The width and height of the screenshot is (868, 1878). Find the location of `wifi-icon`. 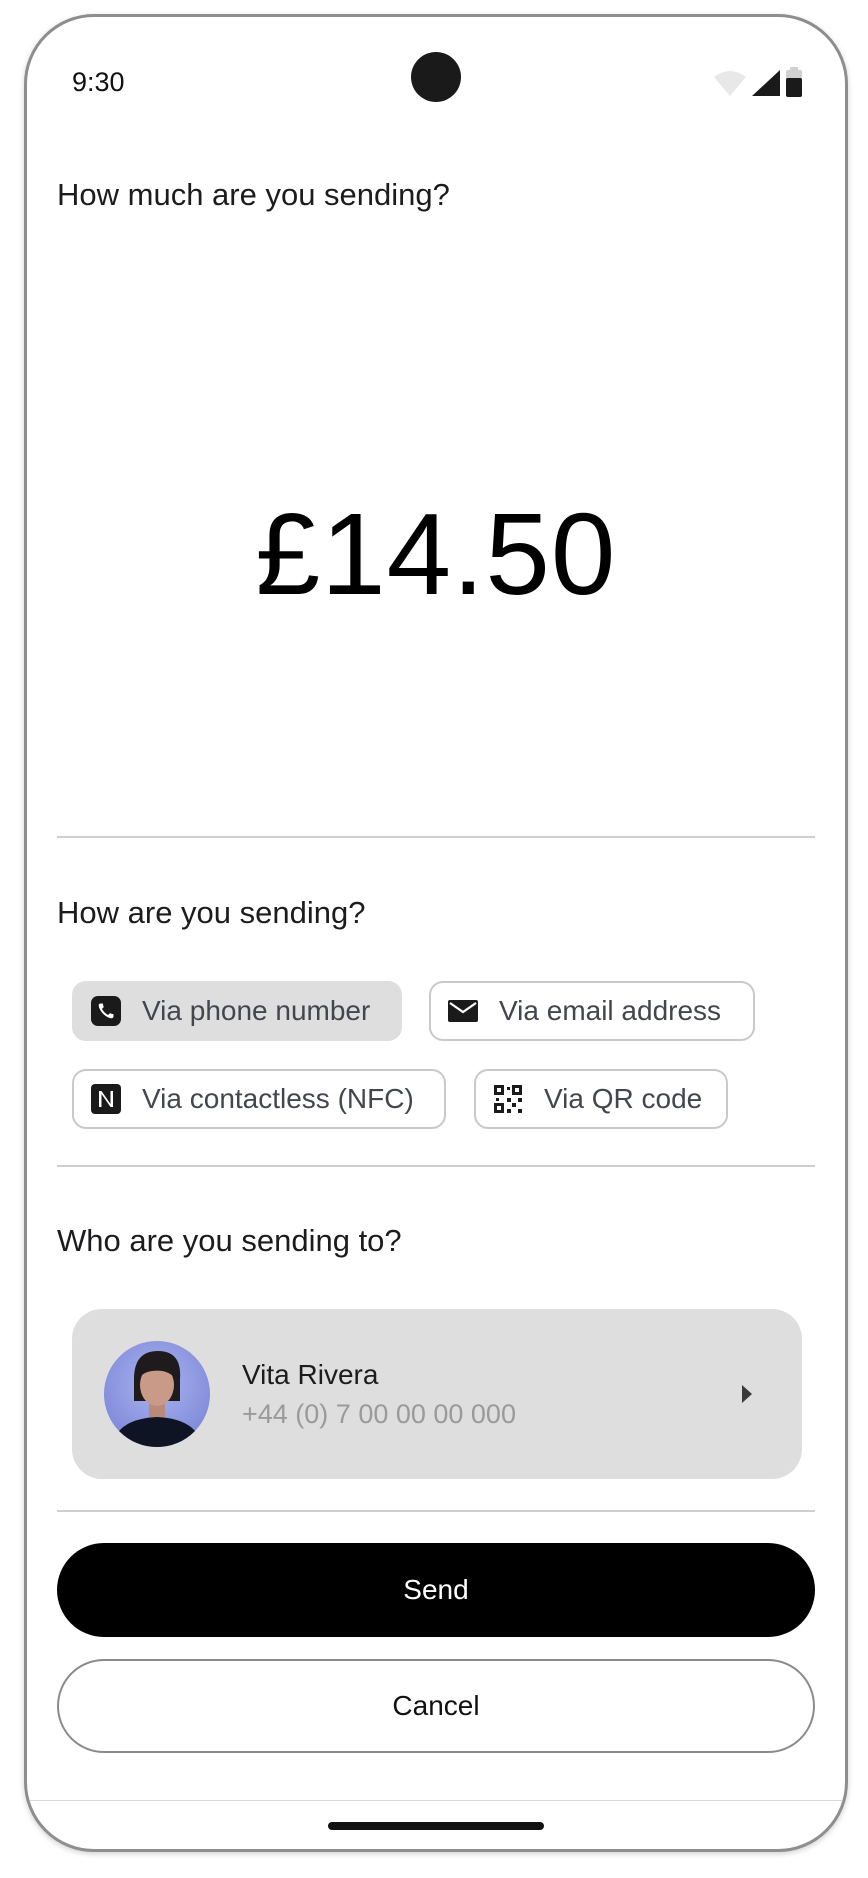

wifi-icon is located at coordinates (730, 83).